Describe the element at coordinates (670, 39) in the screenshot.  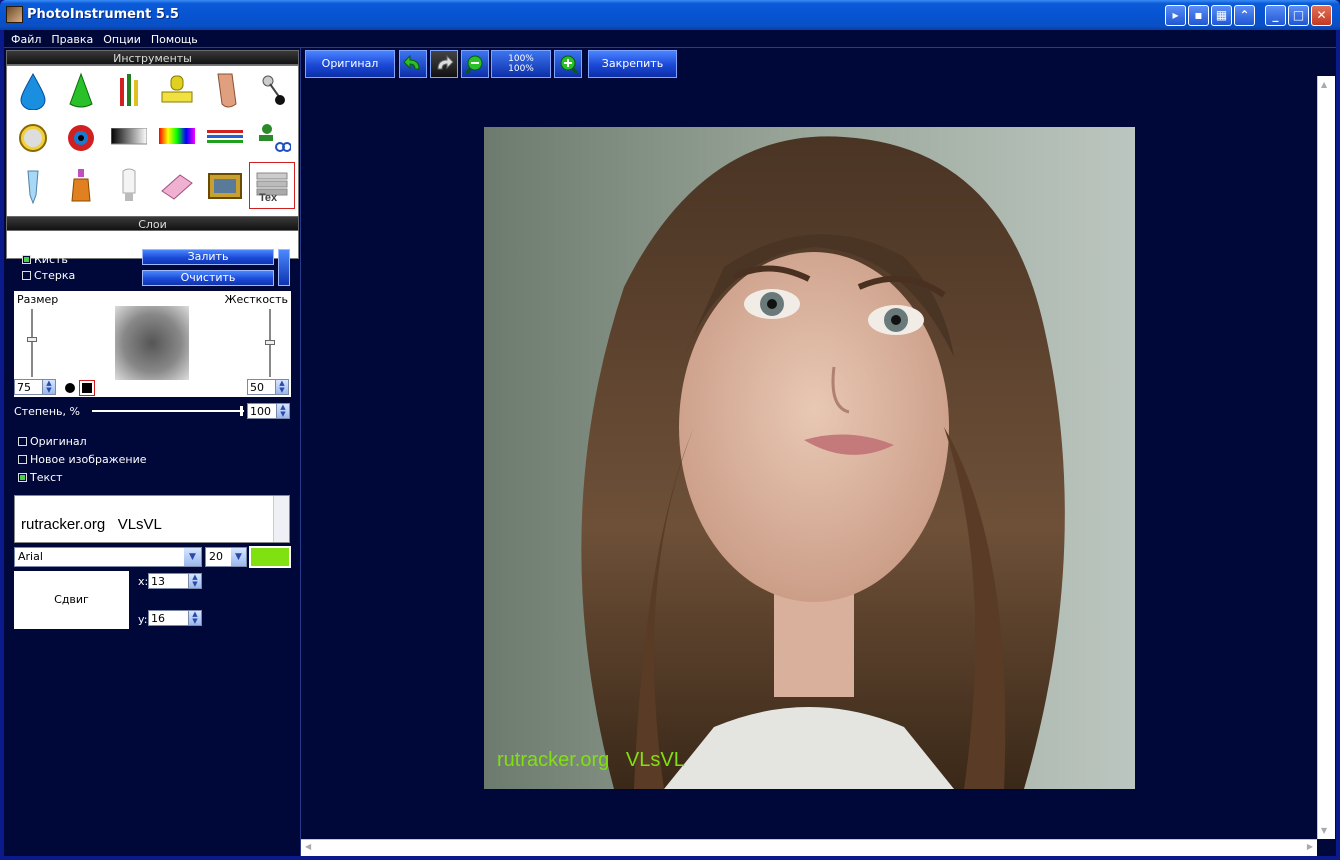
I see `menu-bar: Файл Правка Опции Помощь` at that location.